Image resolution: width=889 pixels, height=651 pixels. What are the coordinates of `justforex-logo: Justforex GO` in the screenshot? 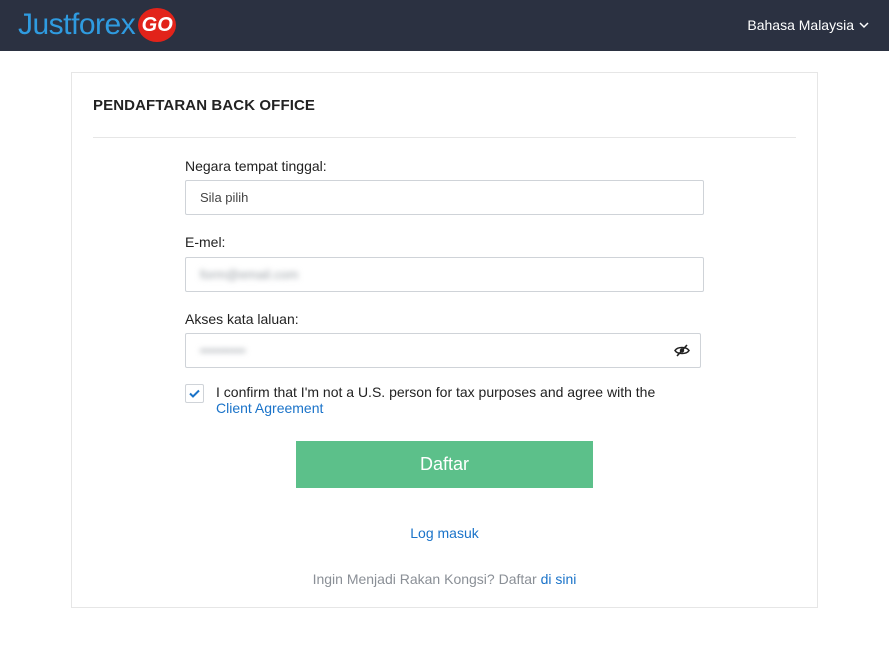 It's located at (97, 25).